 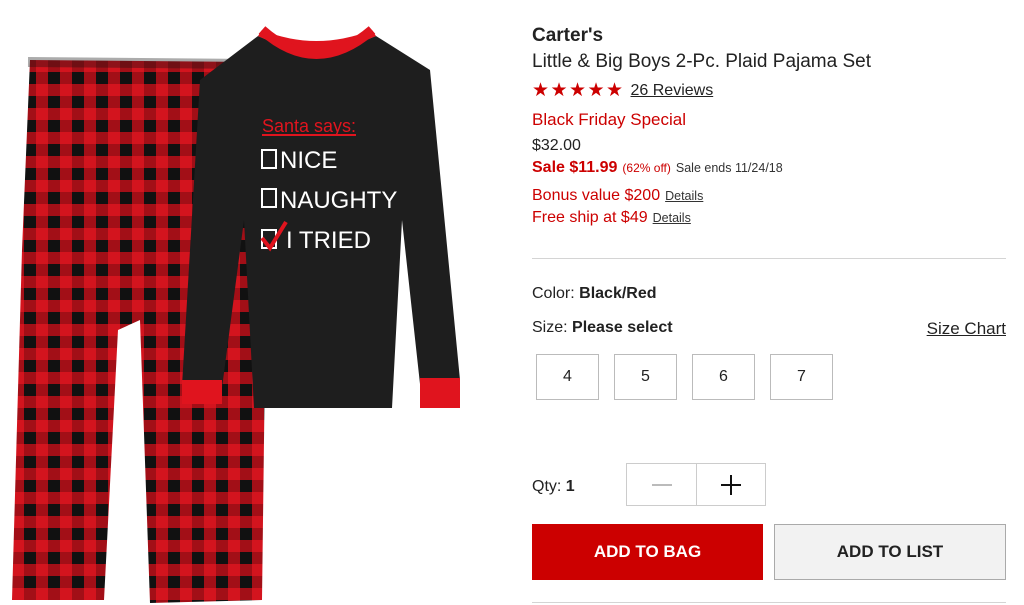 I want to click on reviews-link: 26 Reviews, so click(x=672, y=91).